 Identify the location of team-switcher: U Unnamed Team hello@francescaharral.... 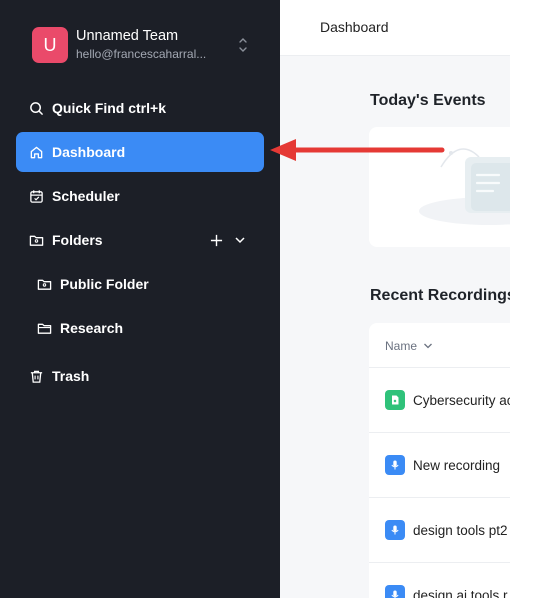
(142, 45).